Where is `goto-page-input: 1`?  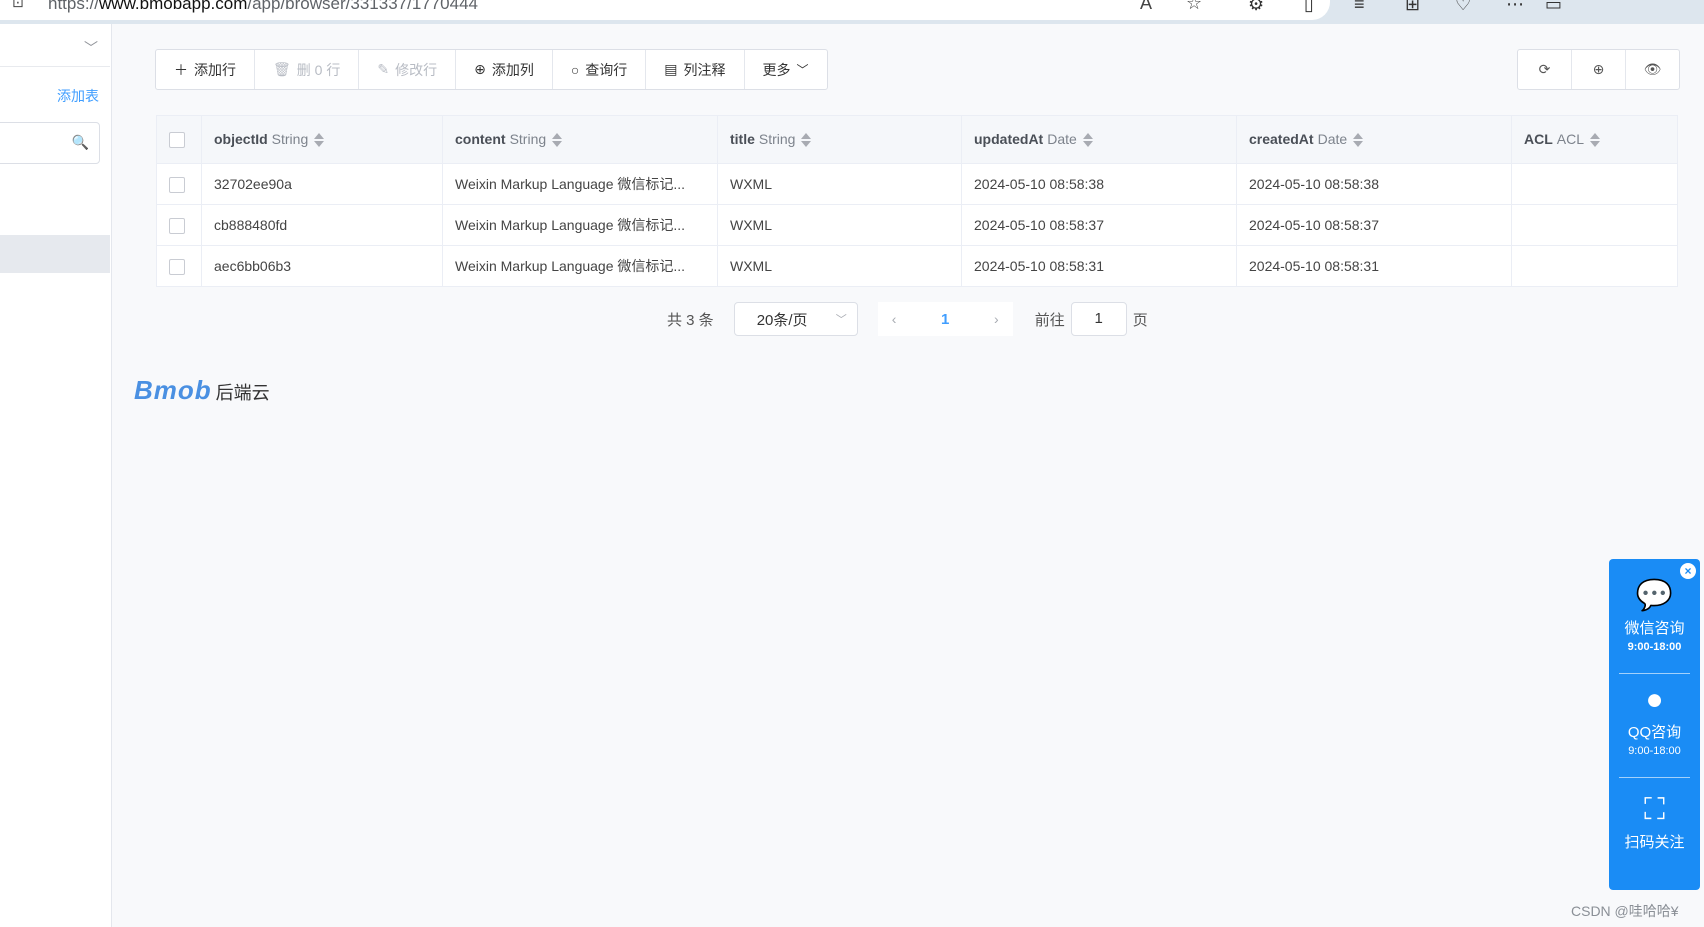 goto-page-input: 1 is located at coordinates (1098, 319).